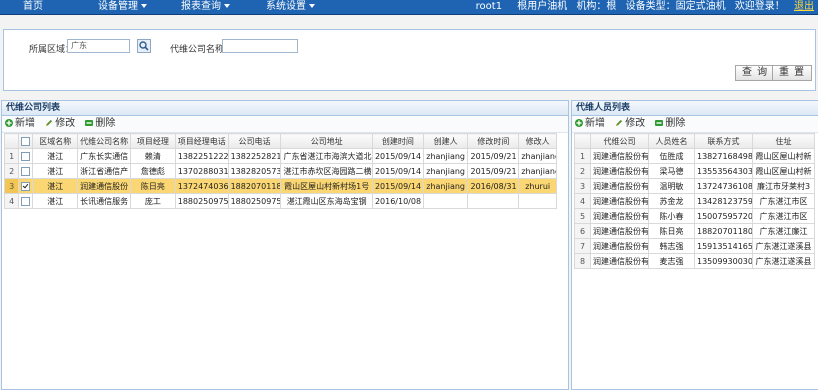 The image size is (818, 390). What do you see at coordinates (642, 7) in the screenshot?
I see `user-info: root1 根用户油机 机构：根 设备类型：固定式油机 欢迎登录！ 退出` at bounding box center [642, 7].